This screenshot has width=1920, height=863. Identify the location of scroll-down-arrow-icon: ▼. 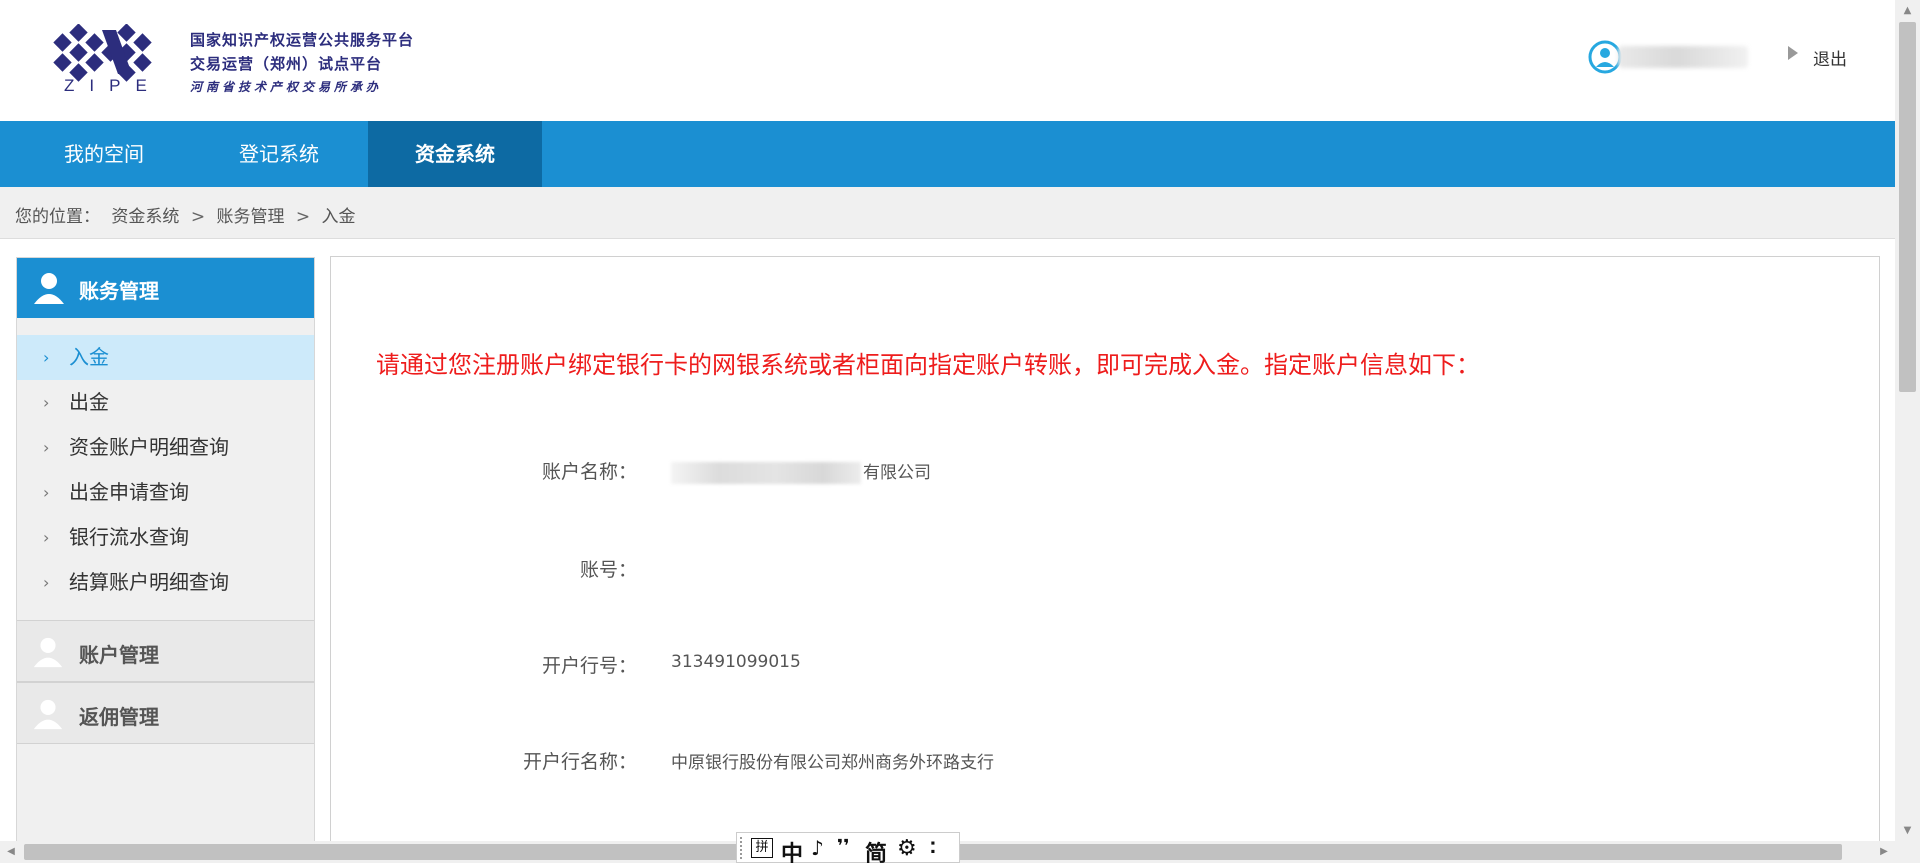
(1907, 831).